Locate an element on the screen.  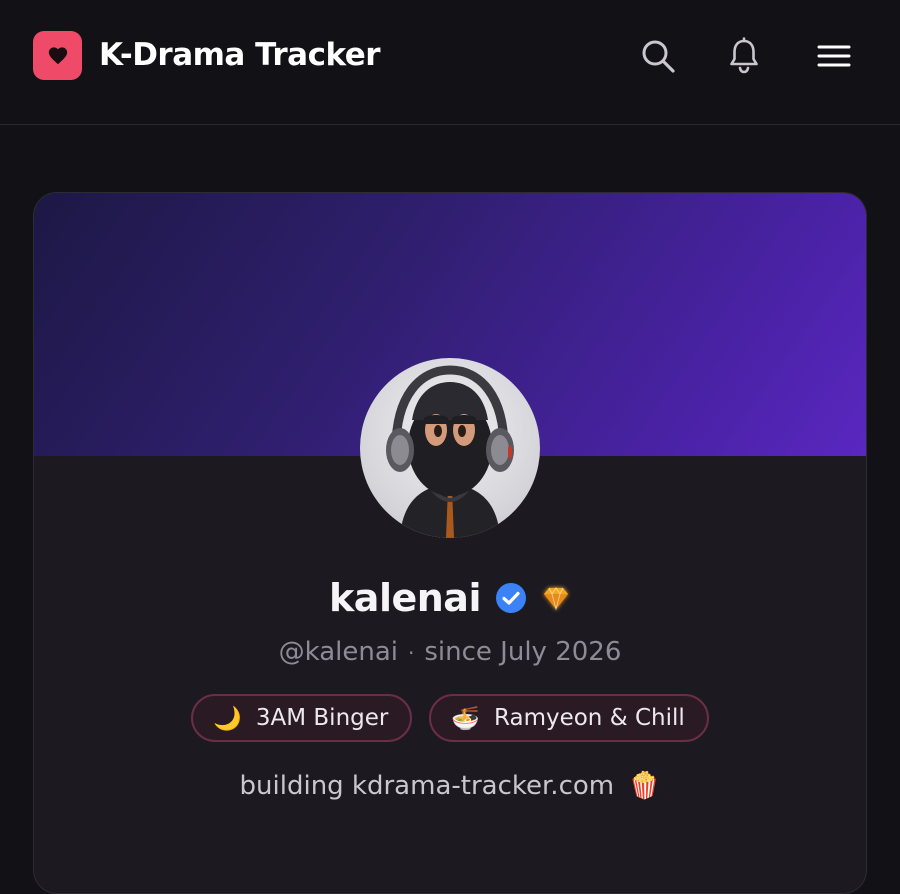
bio-text: building kdrama-tracker.com is located at coordinates (427, 786).